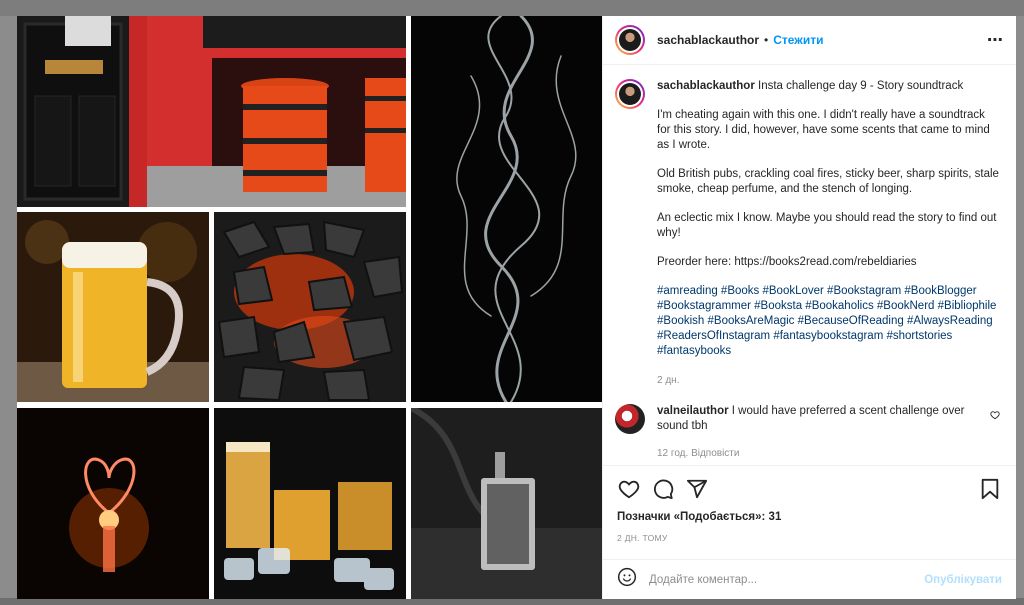 Image resolution: width=1024 pixels, height=605 pixels. Describe the element at coordinates (995, 40) in the screenshot. I see `more-options-icon: ⋯` at that location.